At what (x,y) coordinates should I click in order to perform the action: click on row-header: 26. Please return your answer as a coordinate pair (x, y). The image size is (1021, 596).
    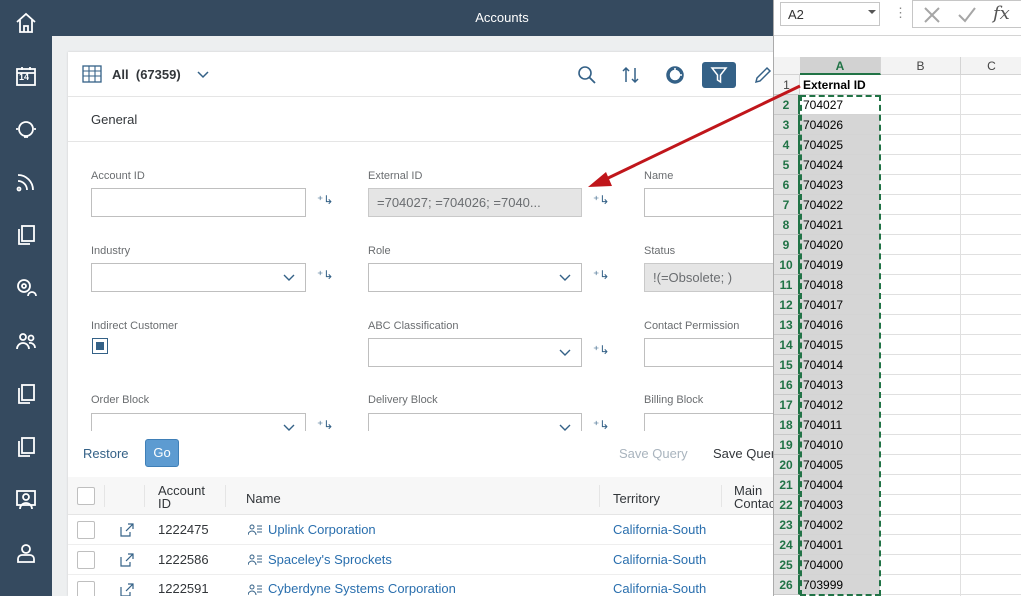
    Looking at the image, I should click on (787, 585).